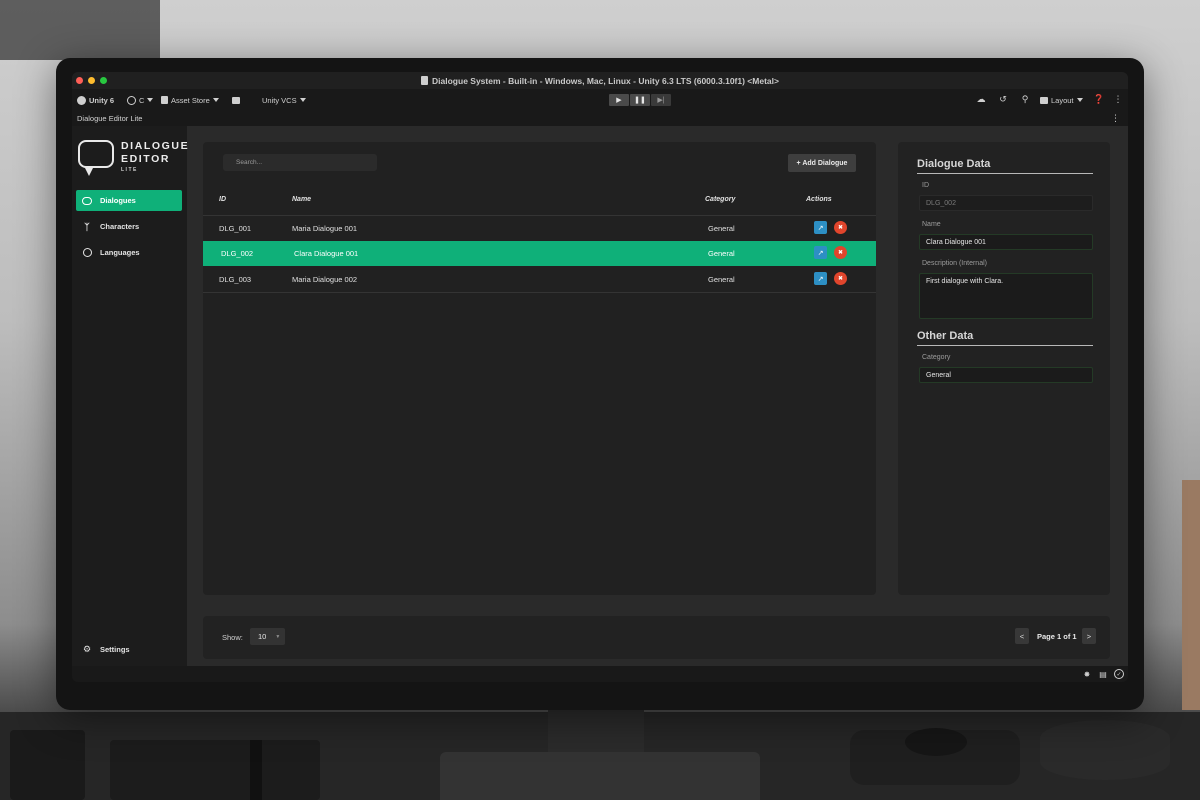 The height and width of the screenshot is (800, 1200). Describe the element at coordinates (89, 171) in the screenshot. I see `logo-bubble-tail` at that location.